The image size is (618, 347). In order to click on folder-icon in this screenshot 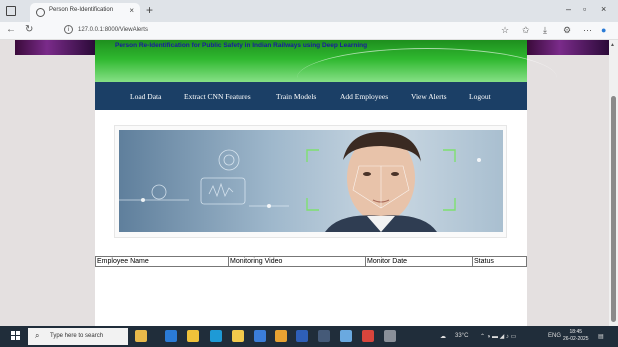, I will do `click(238, 336)`.